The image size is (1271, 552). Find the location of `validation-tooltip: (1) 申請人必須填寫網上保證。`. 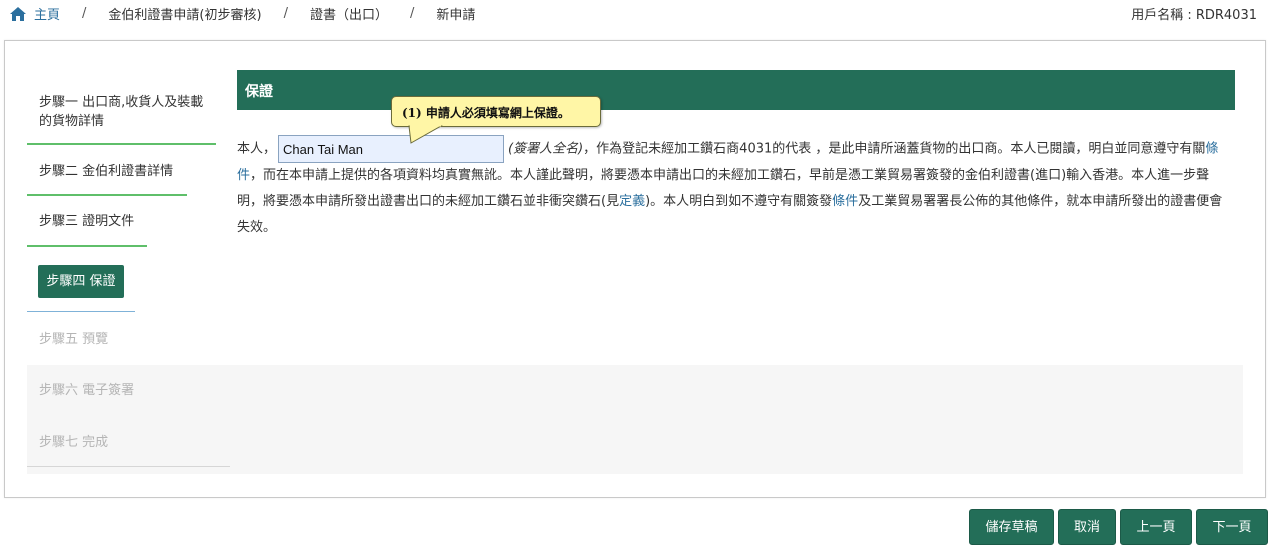

validation-tooltip: (1) 申請人必須填寫網上保證。 is located at coordinates (496, 111).